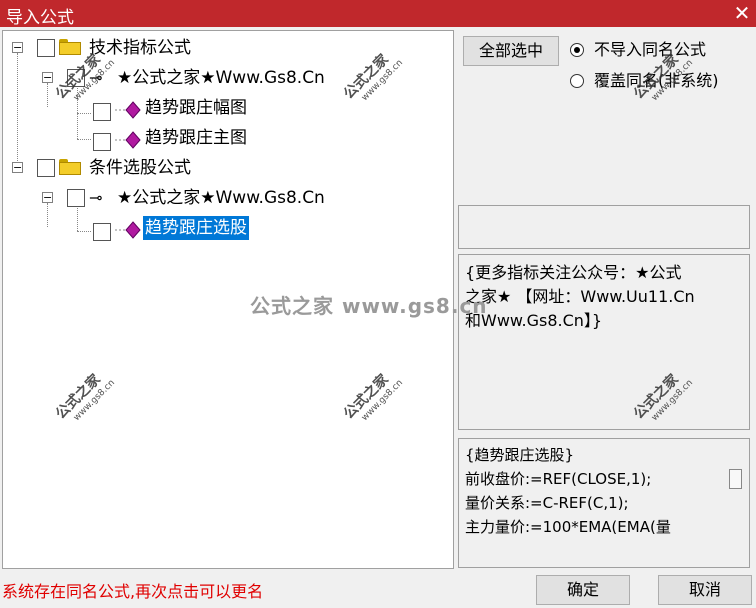 The width and height of the screenshot is (756, 608). I want to click on tree-node-tech-item2: 趋势跟庄主图, so click(228, 138).